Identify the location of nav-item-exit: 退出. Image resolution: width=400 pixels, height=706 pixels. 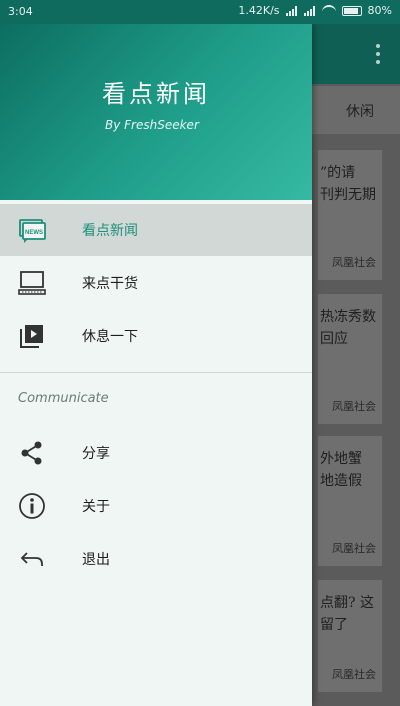
(156, 559).